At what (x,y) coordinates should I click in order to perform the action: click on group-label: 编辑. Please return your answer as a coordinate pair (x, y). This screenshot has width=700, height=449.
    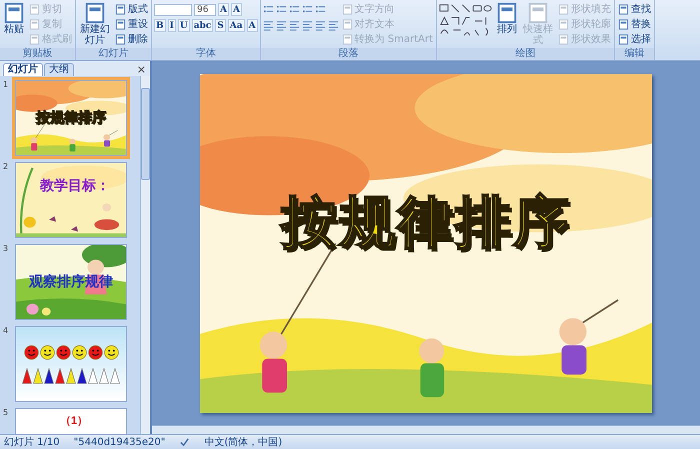
    Looking at the image, I should click on (634, 54).